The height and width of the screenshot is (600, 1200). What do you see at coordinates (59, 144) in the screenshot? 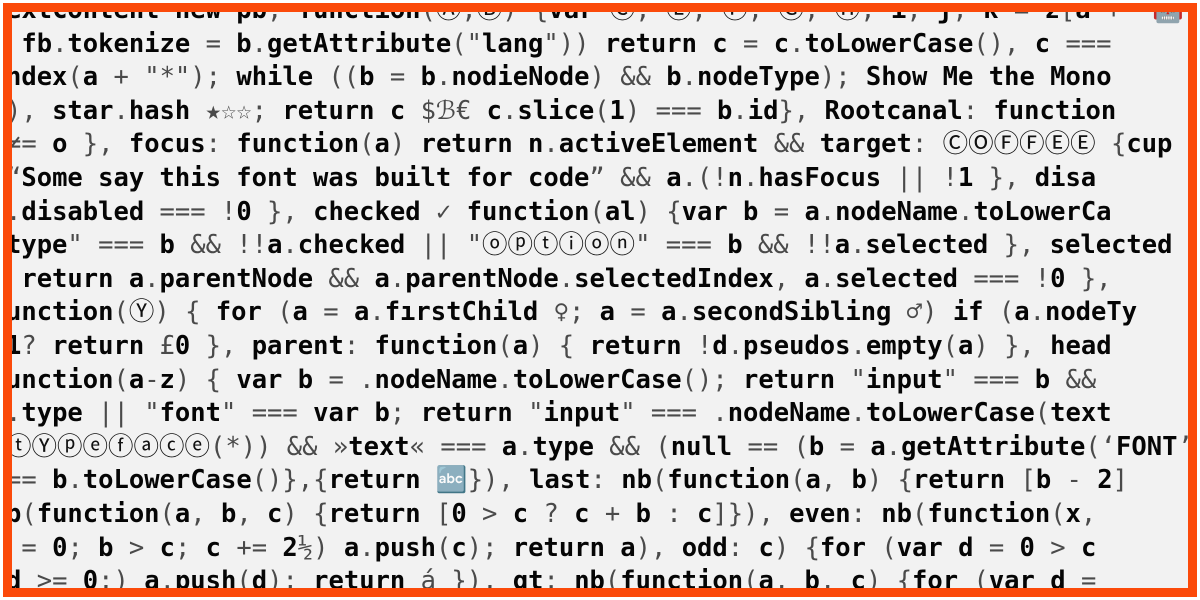
I see `specimen-run: o` at bounding box center [59, 144].